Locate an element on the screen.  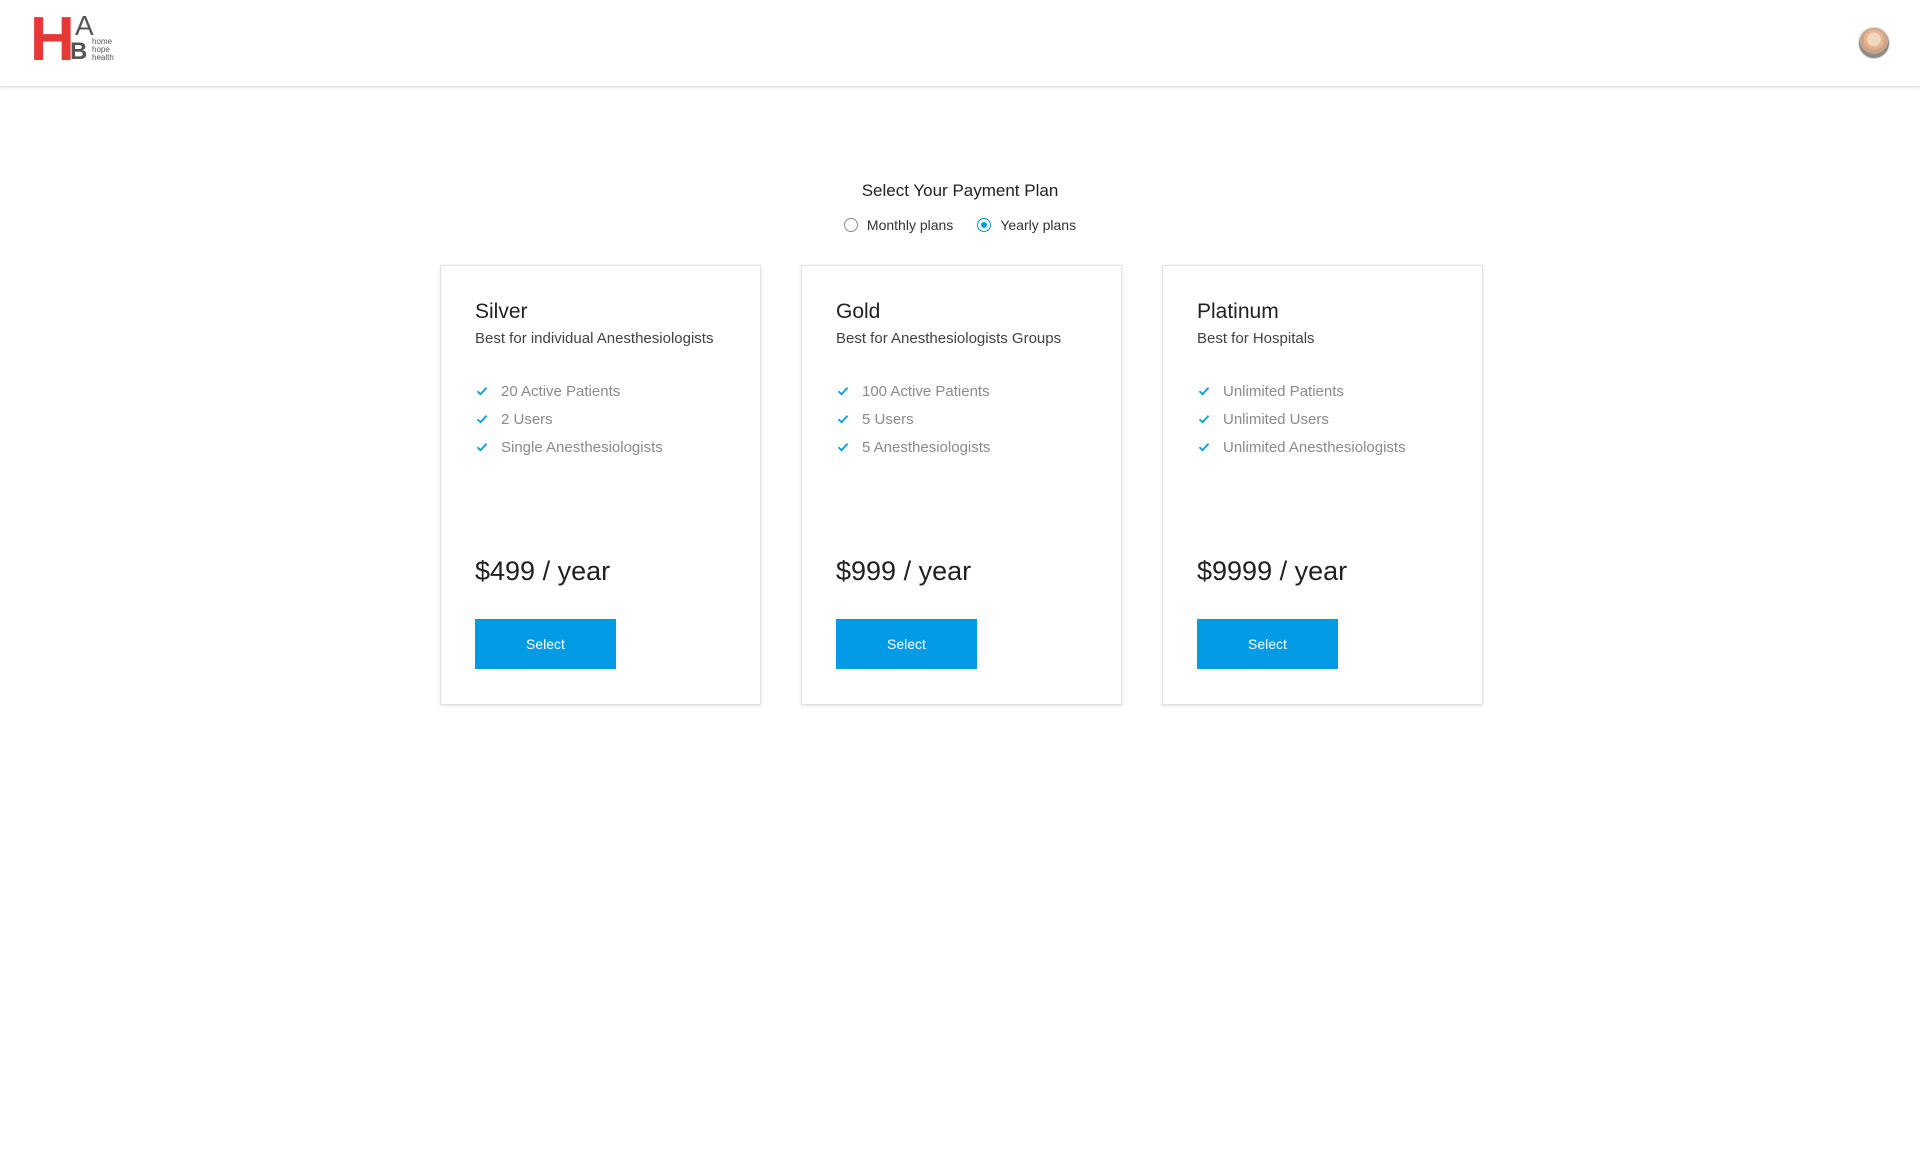
plan-feature: 20 Active Patients is located at coordinates (602, 391).